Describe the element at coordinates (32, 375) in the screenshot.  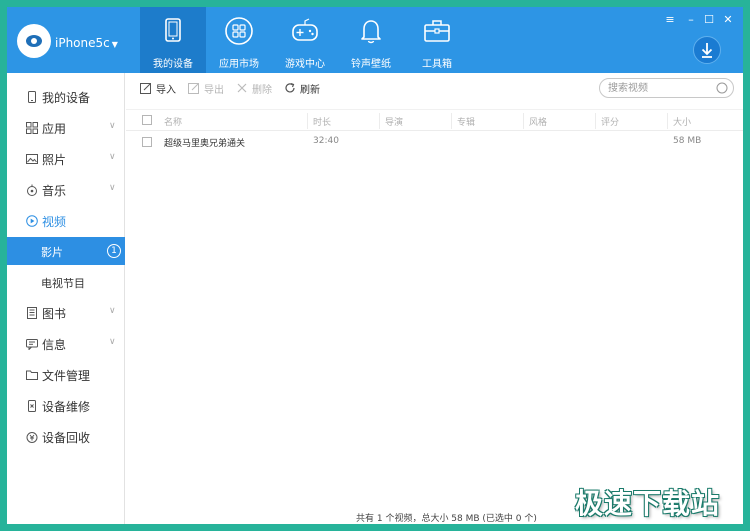
I see `folder-icon` at that location.